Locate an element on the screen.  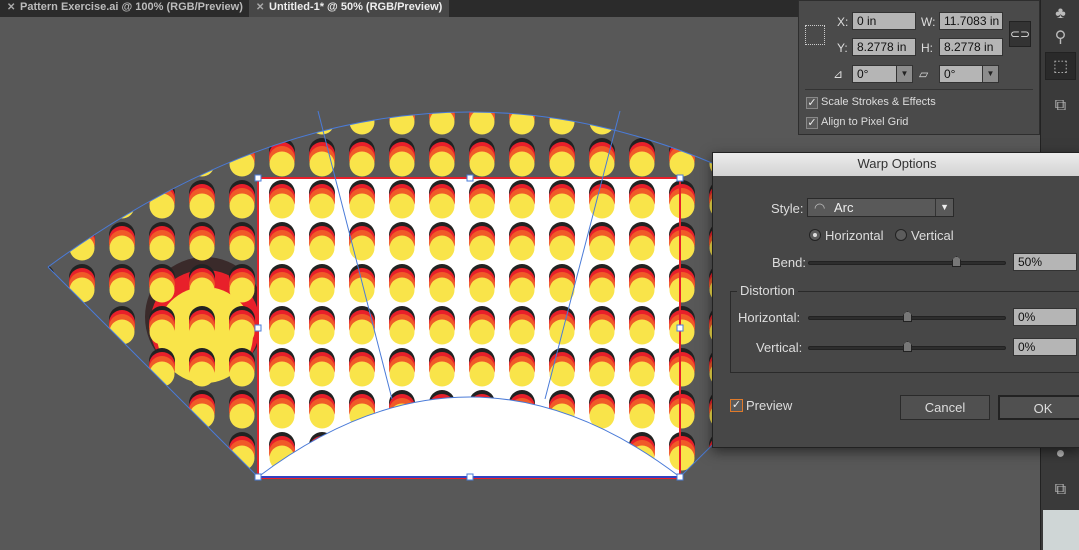
x-label: X: is located at coordinates (843, 22).